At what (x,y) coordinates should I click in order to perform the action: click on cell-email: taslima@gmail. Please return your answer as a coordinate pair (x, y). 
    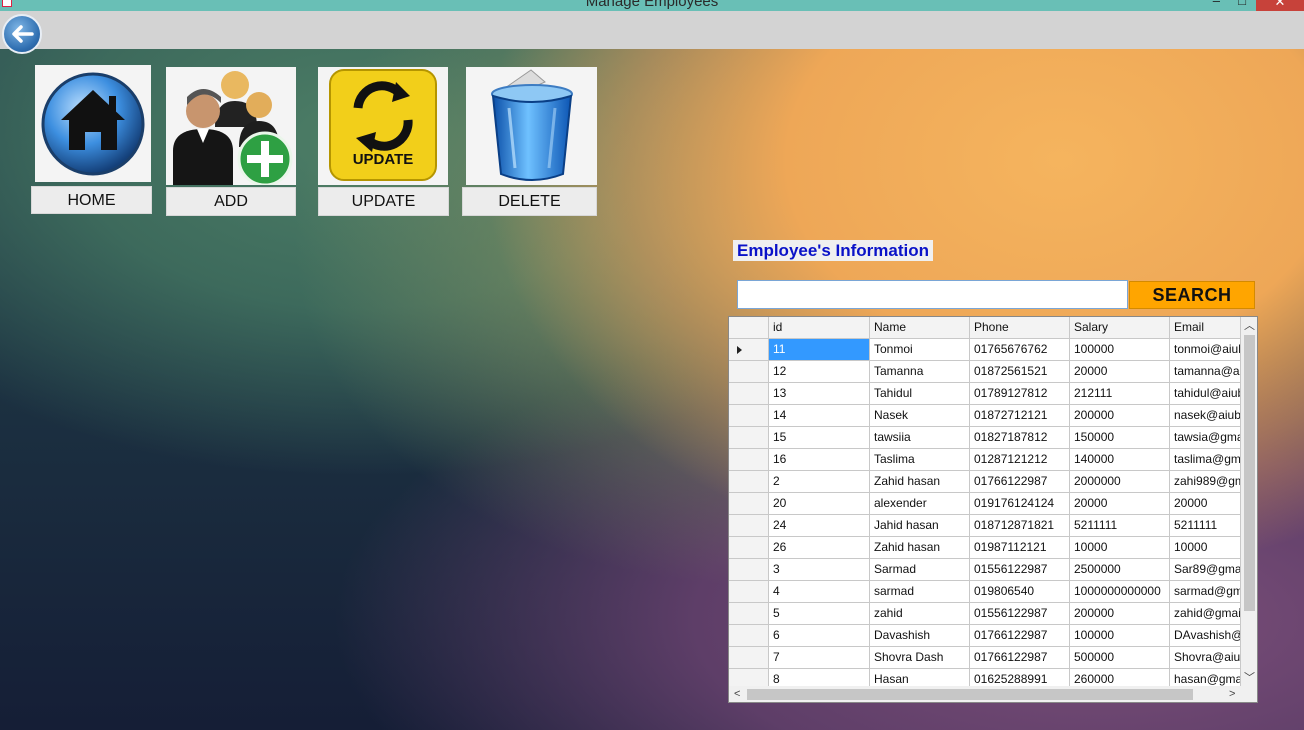
    Looking at the image, I should click on (1205, 460).